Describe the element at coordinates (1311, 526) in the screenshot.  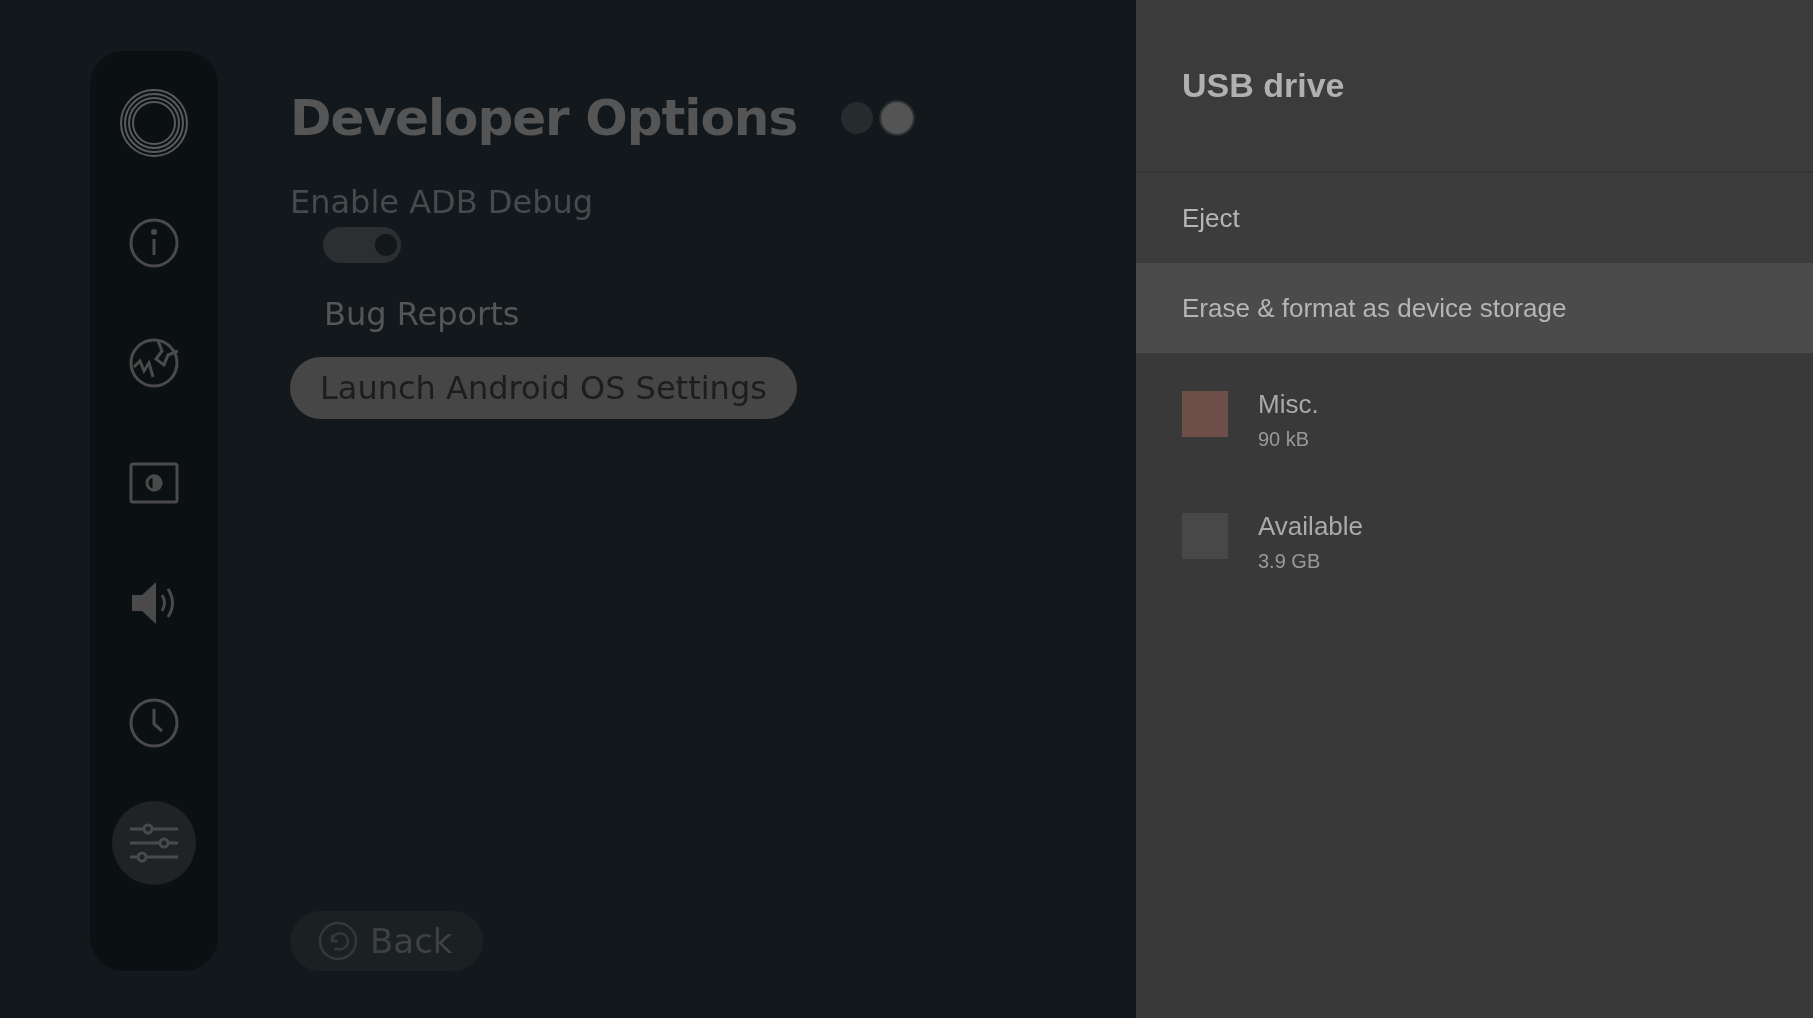
I see `storage-name: Available` at that location.